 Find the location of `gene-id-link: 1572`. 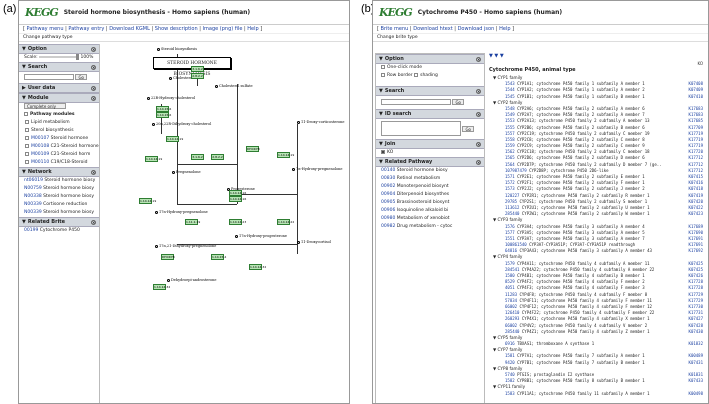

gene-id-link: 1572 is located at coordinates (510, 182).